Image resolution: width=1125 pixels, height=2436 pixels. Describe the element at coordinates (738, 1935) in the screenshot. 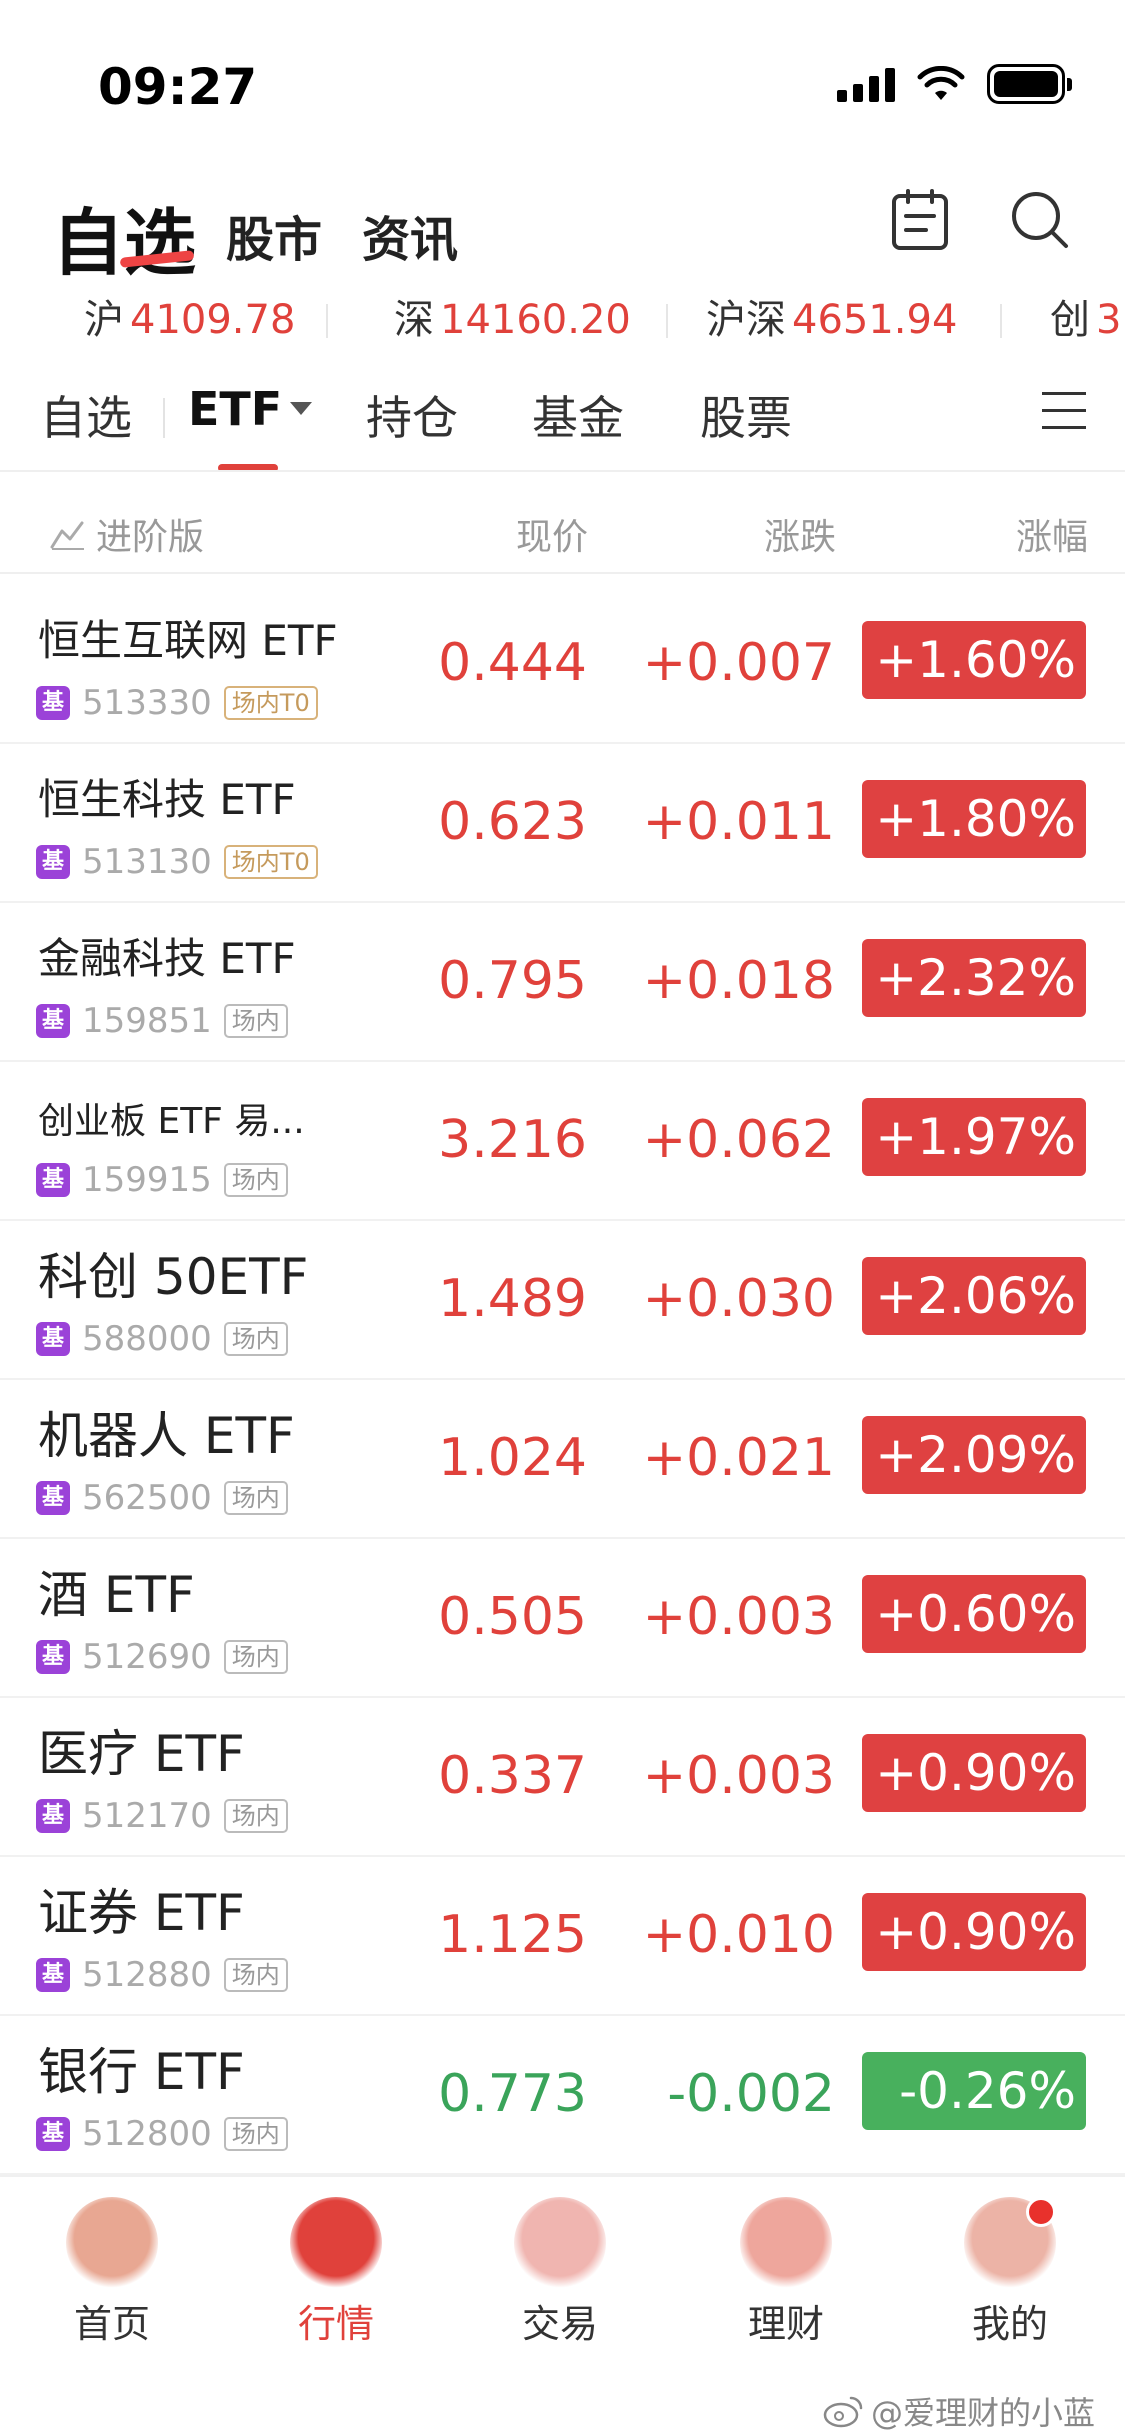

I see `price-change: +0.010` at that location.